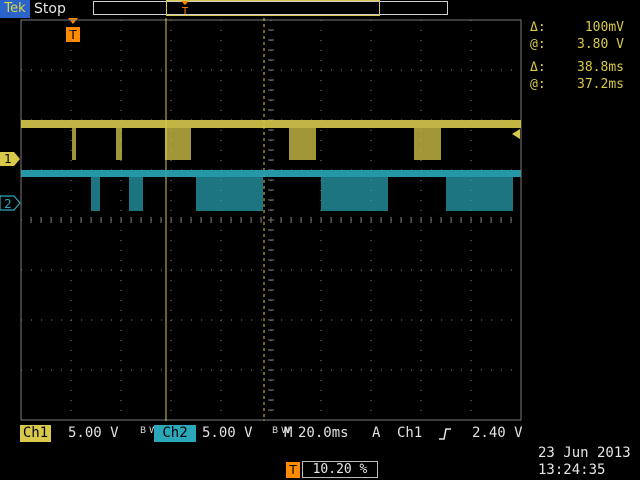  What do you see at coordinates (227, 433) in the screenshot?
I see `ch2-scale: 5.00 V` at bounding box center [227, 433].